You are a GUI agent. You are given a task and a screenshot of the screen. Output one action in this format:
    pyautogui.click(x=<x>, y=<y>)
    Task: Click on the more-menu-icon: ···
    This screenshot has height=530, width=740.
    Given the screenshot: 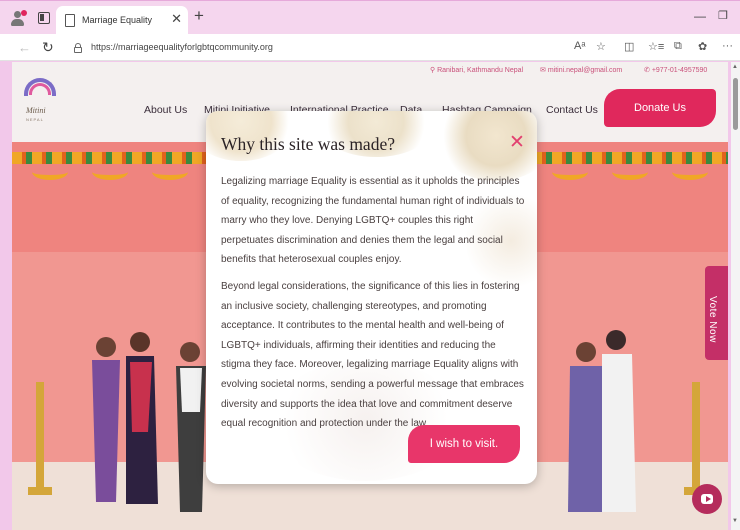 What is the action you would take?
    pyautogui.click(x=727, y=46)
    